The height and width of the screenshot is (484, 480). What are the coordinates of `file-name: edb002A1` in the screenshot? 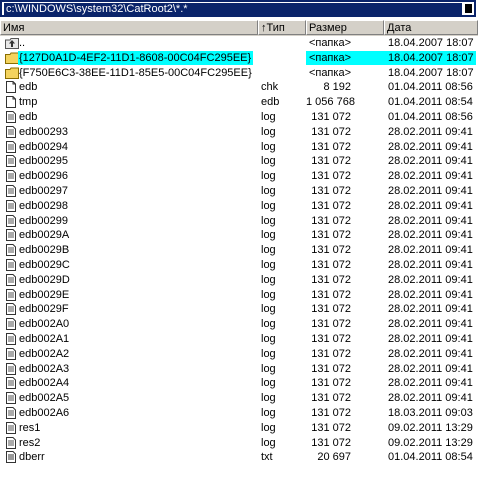 It's located at (44, 339).